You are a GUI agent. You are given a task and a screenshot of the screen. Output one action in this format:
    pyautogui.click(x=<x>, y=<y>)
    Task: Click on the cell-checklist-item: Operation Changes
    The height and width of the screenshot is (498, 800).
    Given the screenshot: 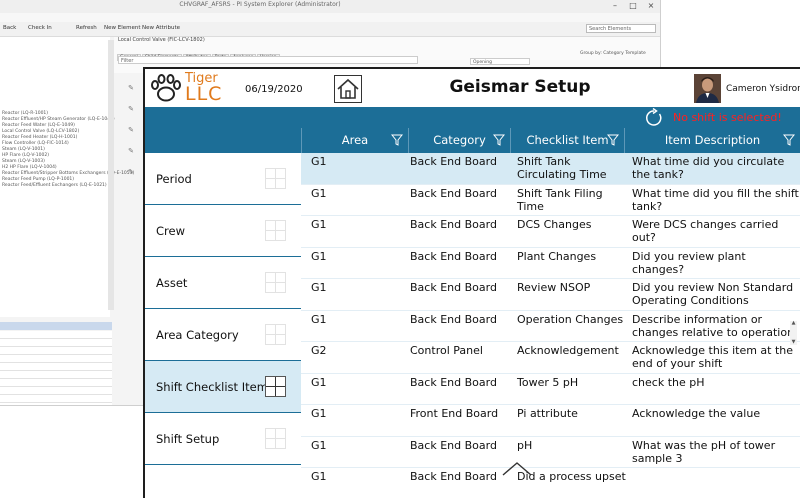 What is the action you would take?
    pyautogui.click(x=570, y=319)
    